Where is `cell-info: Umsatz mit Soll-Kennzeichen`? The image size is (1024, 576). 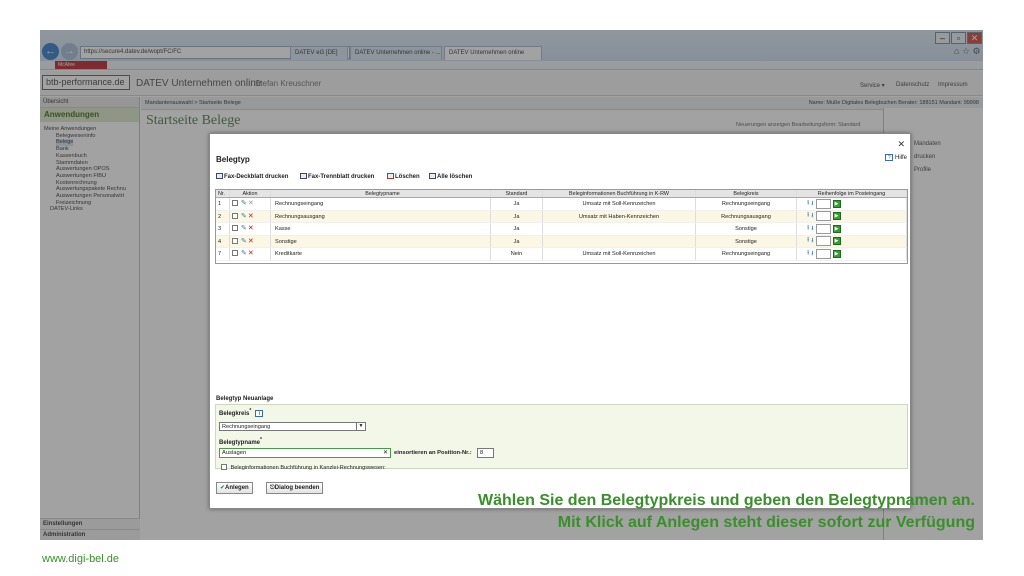
cell-info: Umsatz mit Soll-Kennzeichen is located at coordinates (619, 204).